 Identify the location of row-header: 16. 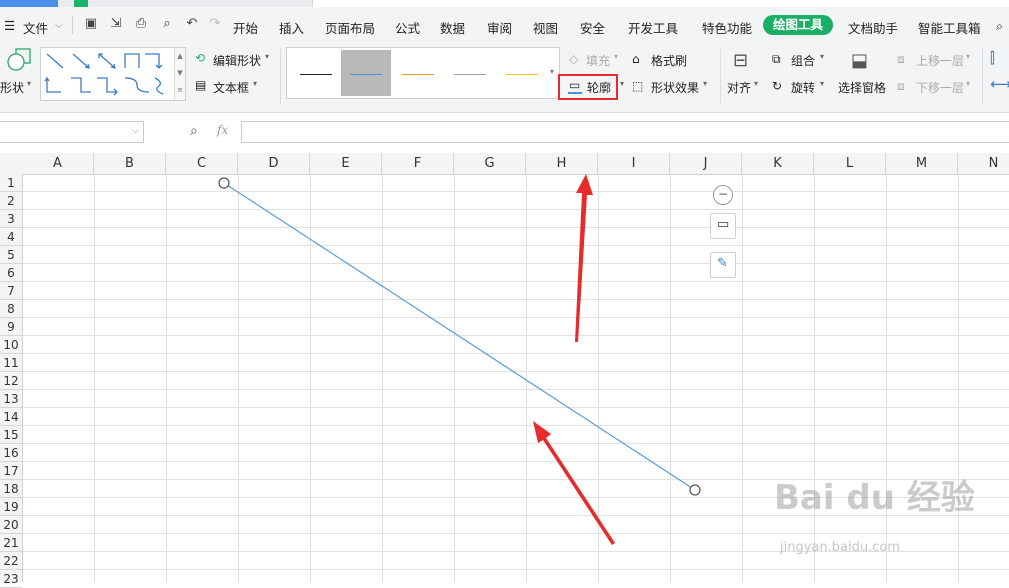
(11, 453).